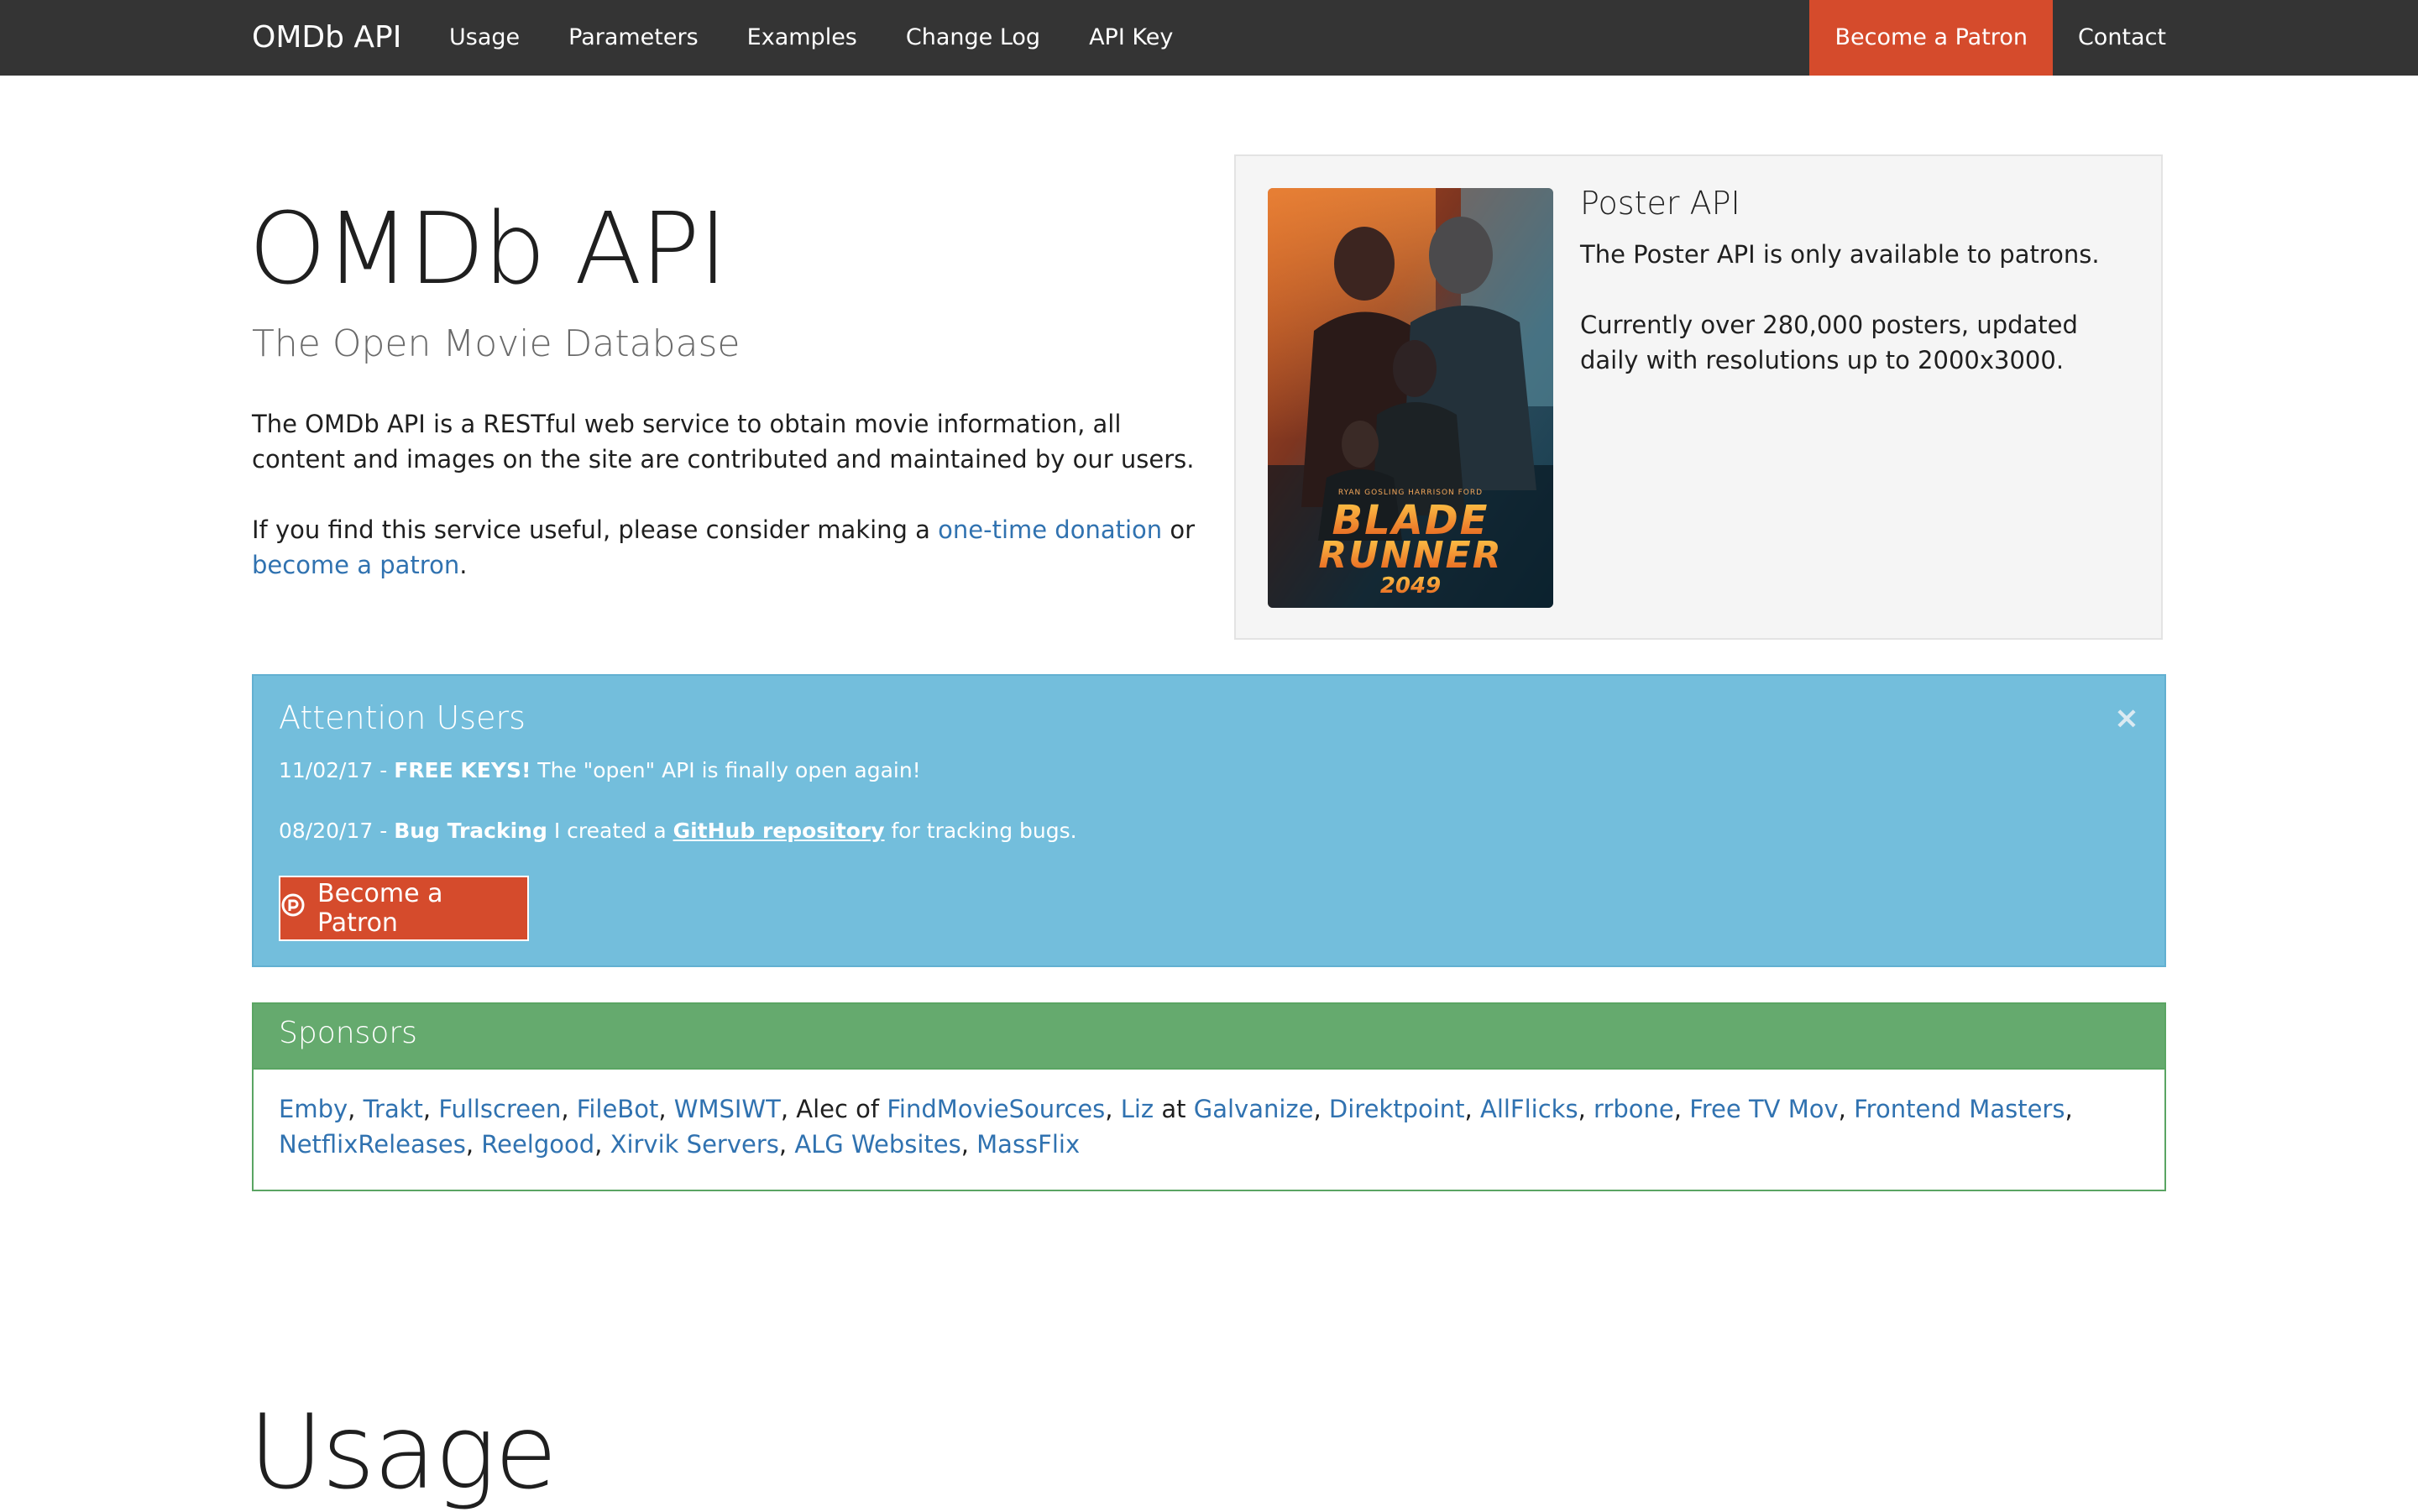 Image resolution: width=2418 pixels, height=1512 pixels. What do you see at coordinates (1410, 555) in the screenshot?
I see `svg-text: RUNNER` at bounding box center [1410, 555].